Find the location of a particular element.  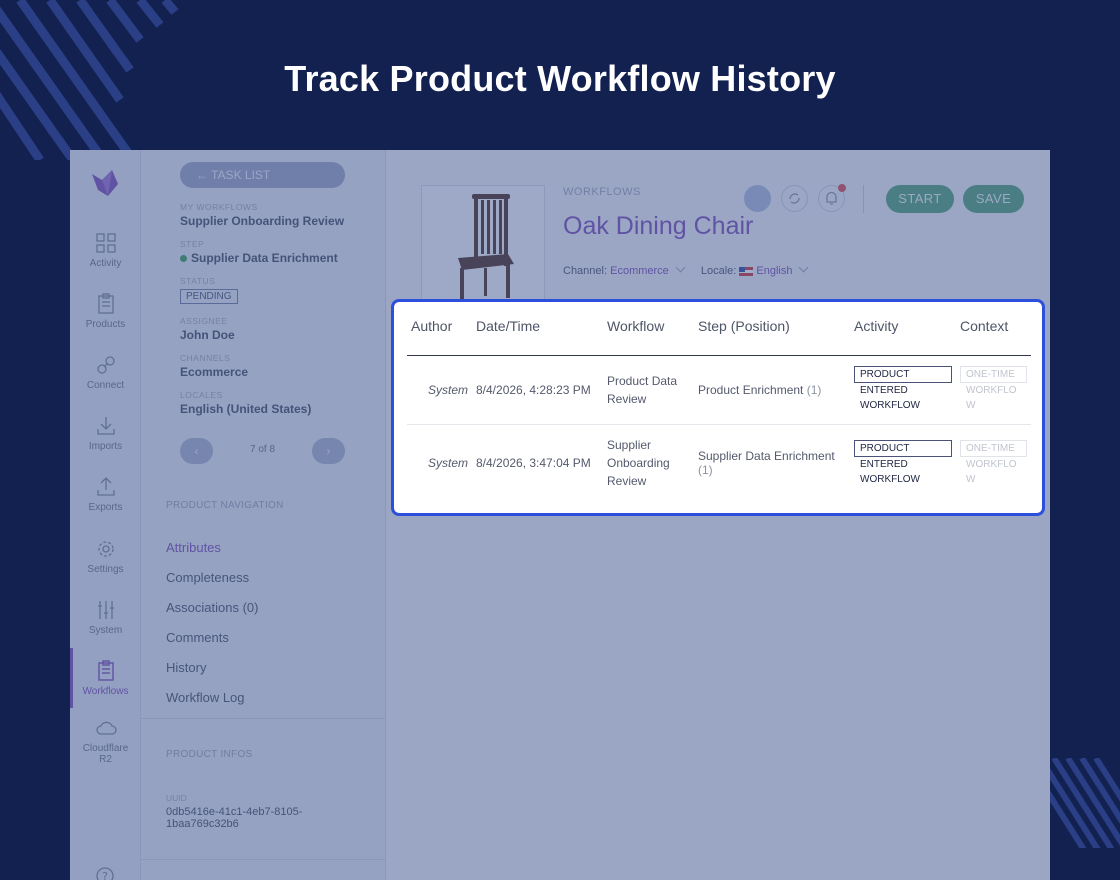

rail-item-exports: Exports is located at coordinates (105, 494).